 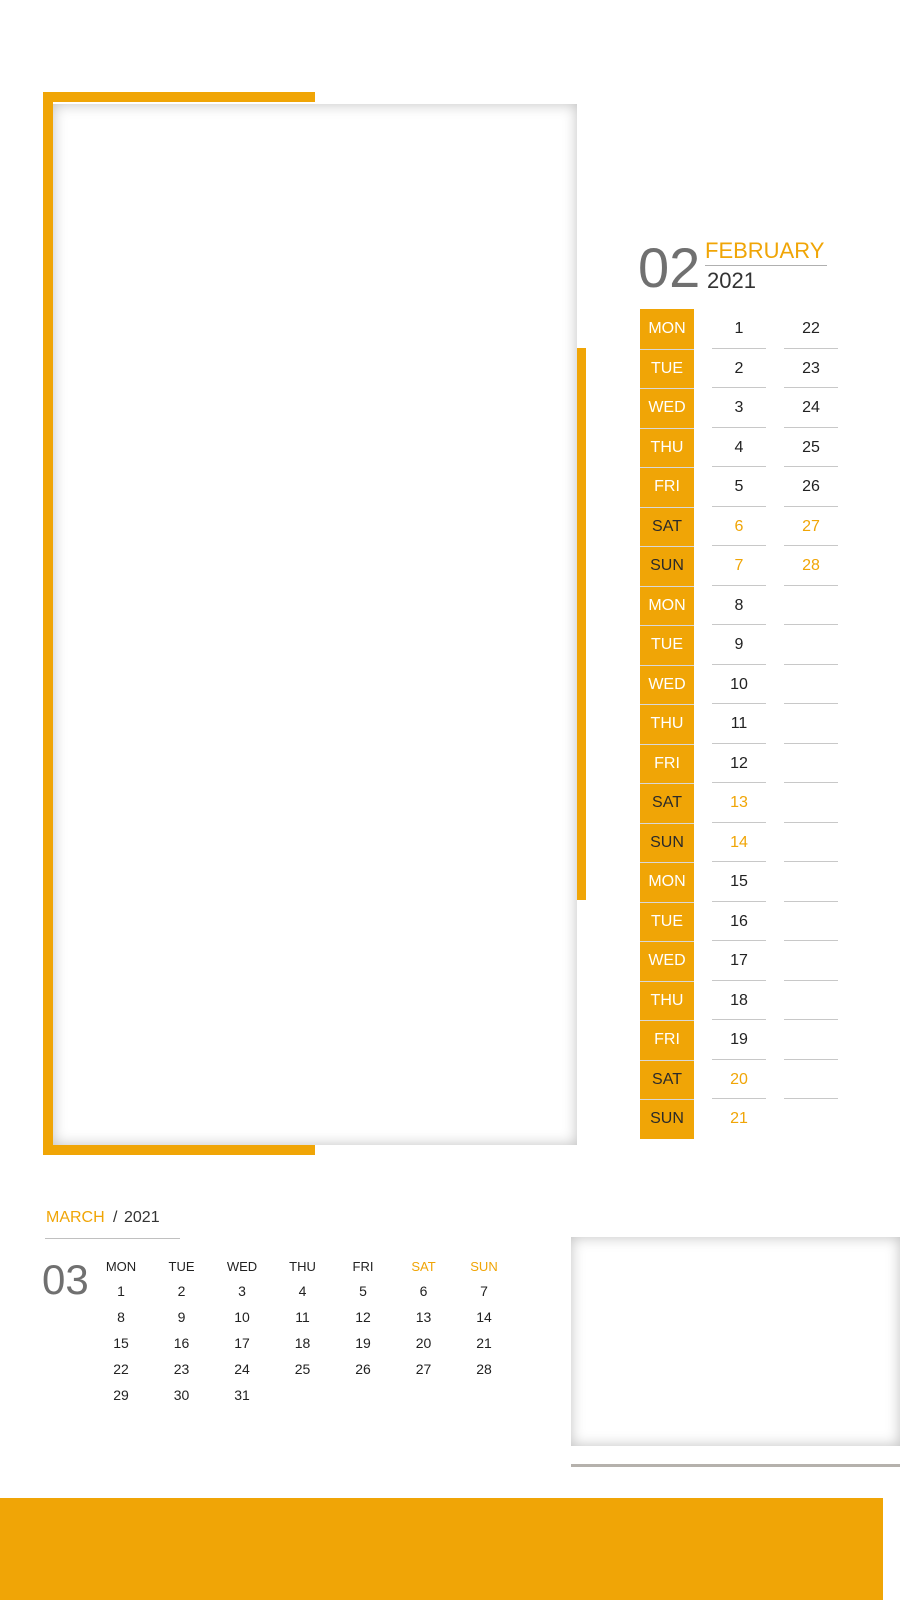 I want to click on small-photo-placeholder, so click(x=735, y=1341).